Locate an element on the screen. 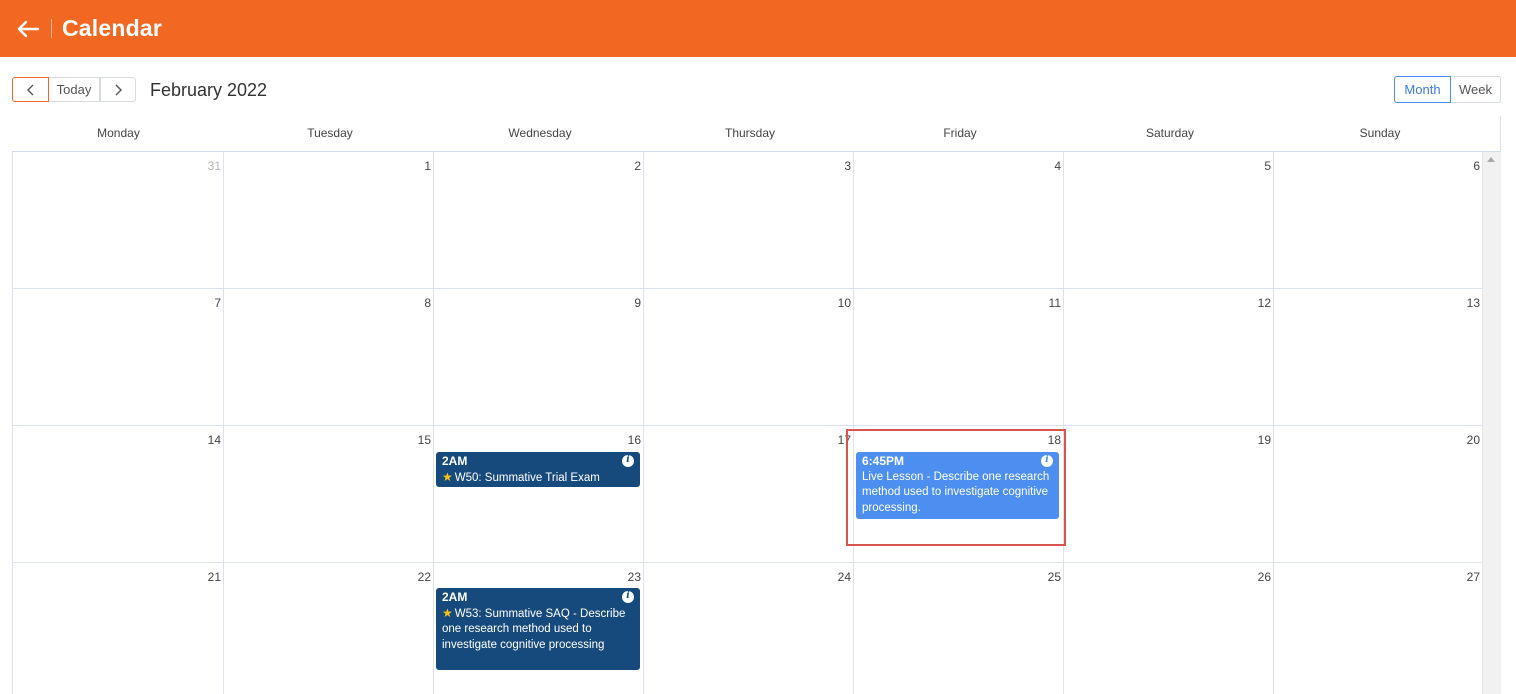 The width and height of the screenshot is (1516, 694). day-cell: 11 is located at coordinates (959, 357).